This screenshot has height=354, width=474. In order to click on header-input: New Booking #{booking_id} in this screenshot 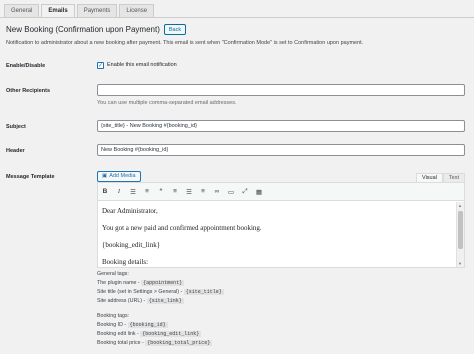, I will do `click(281, 150)`.